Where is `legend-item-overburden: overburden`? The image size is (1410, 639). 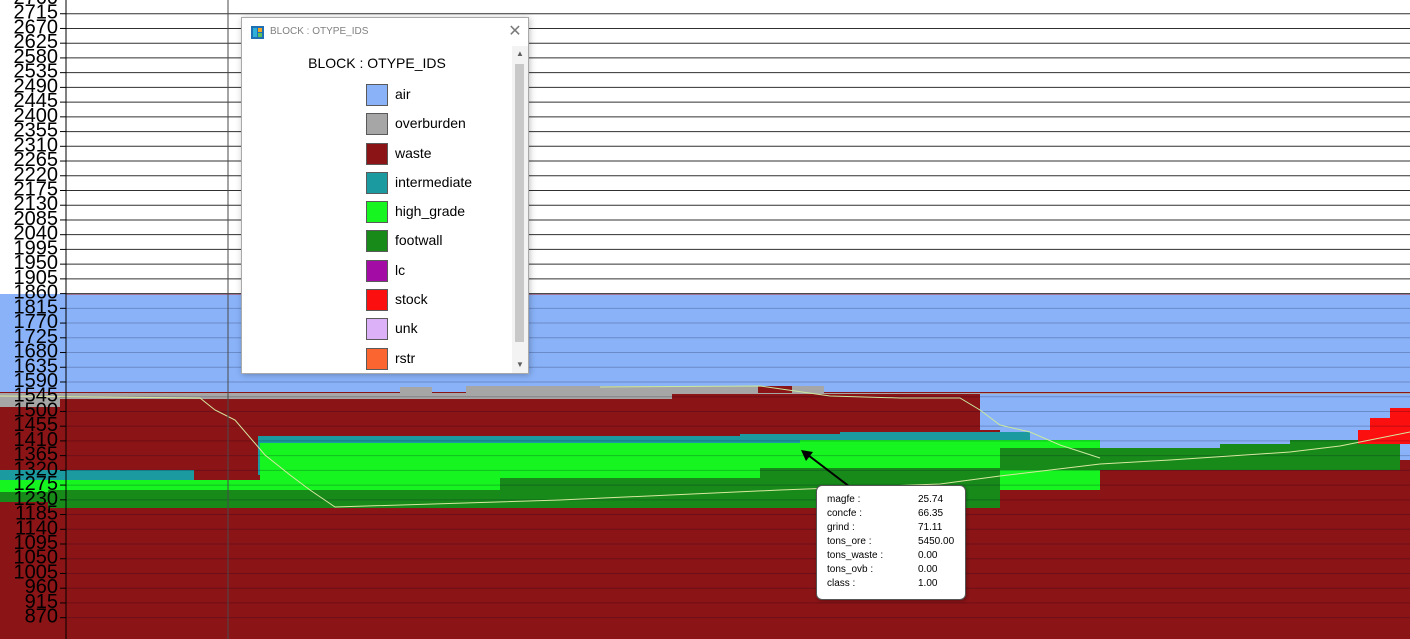 legend-item-overburden: overburden is located at coordinates (436, 126).